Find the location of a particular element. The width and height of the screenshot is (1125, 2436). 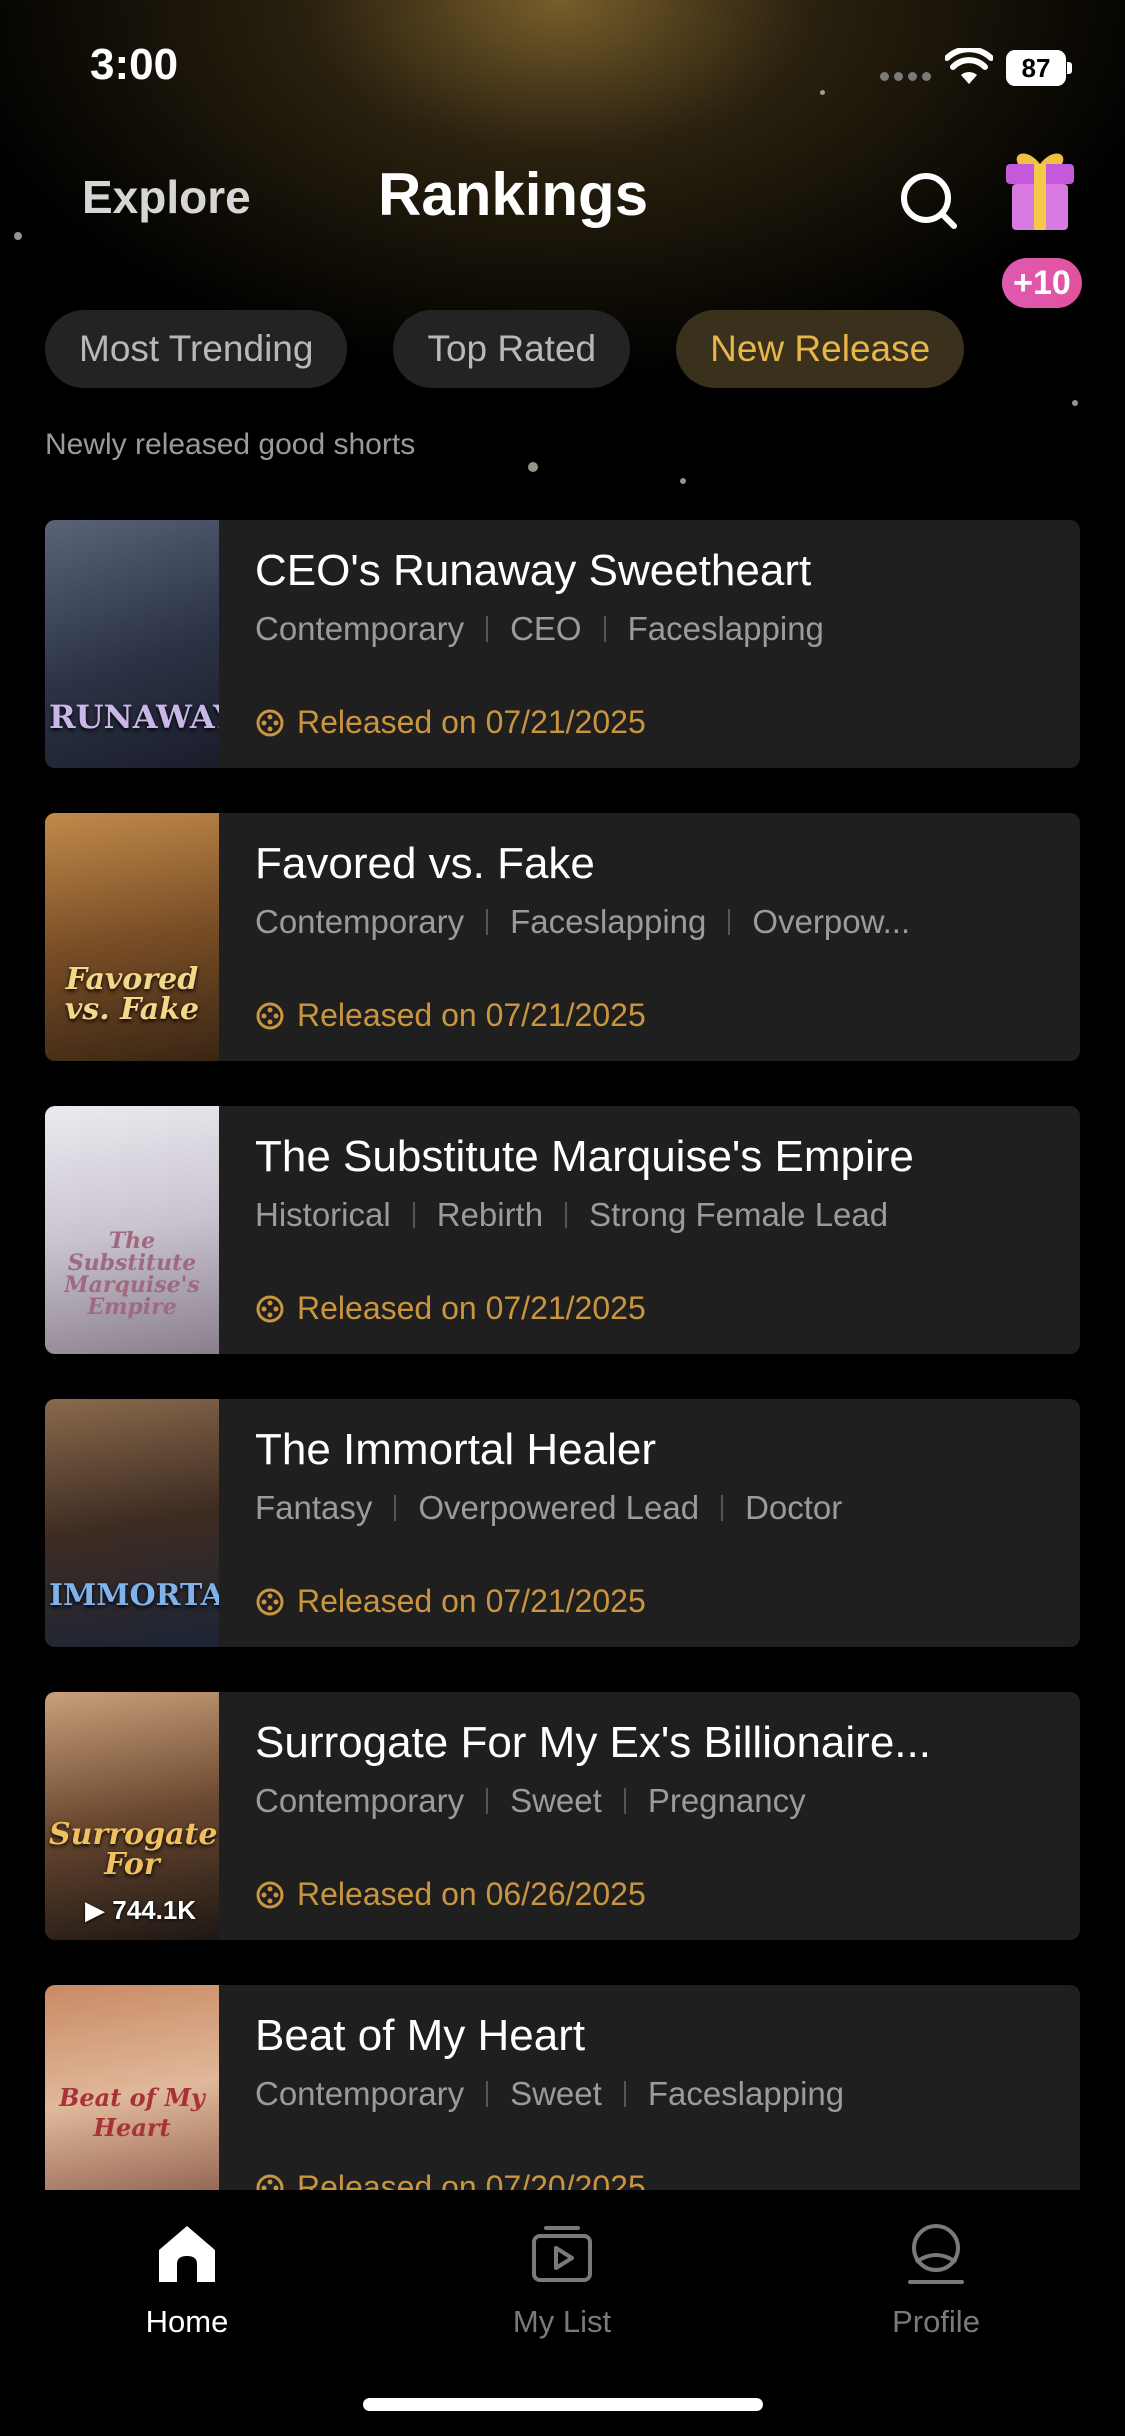

item-tags: Contemporary CEO Faceslapping is located at coordinates (655, 629).